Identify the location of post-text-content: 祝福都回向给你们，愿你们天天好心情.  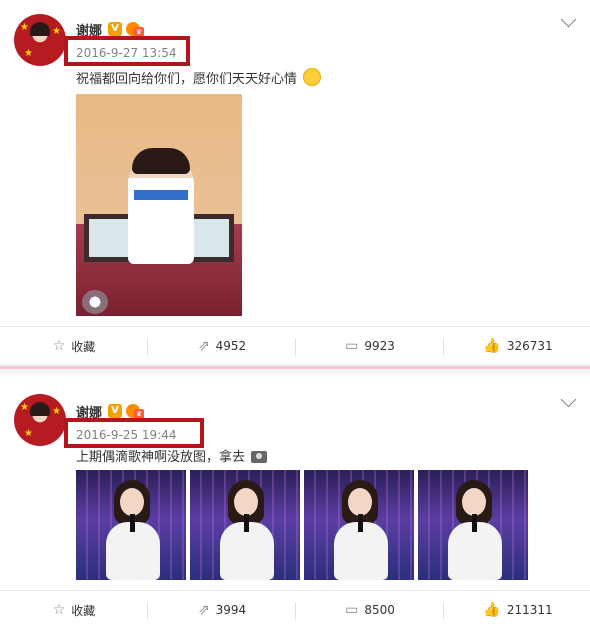
(187, 79).